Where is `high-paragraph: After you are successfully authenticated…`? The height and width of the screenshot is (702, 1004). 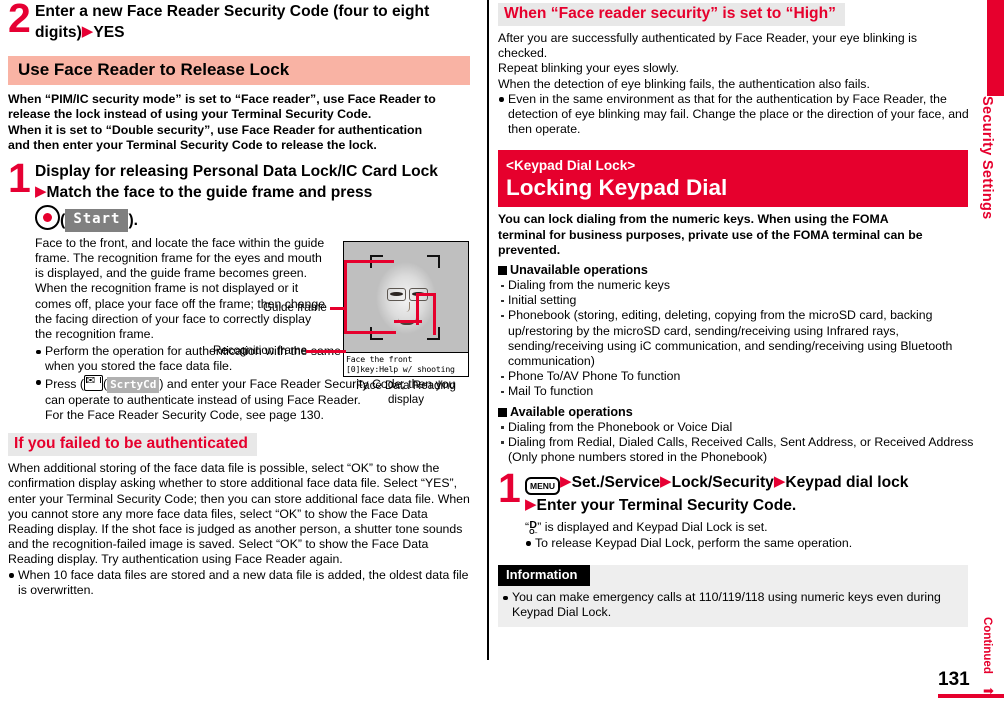
high-paragraph: After you are successfully authenticated… is located at coordinates (733, 84).